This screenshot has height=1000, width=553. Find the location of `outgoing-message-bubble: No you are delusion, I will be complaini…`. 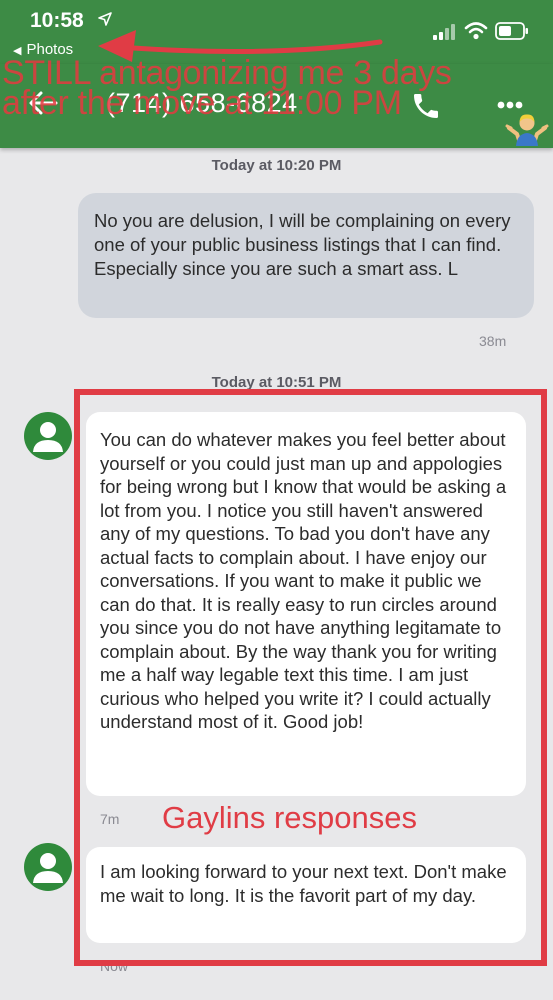

outgoing-message-bubble: No you are delusion, I will be complaini… is located at coordinates (306, 255).